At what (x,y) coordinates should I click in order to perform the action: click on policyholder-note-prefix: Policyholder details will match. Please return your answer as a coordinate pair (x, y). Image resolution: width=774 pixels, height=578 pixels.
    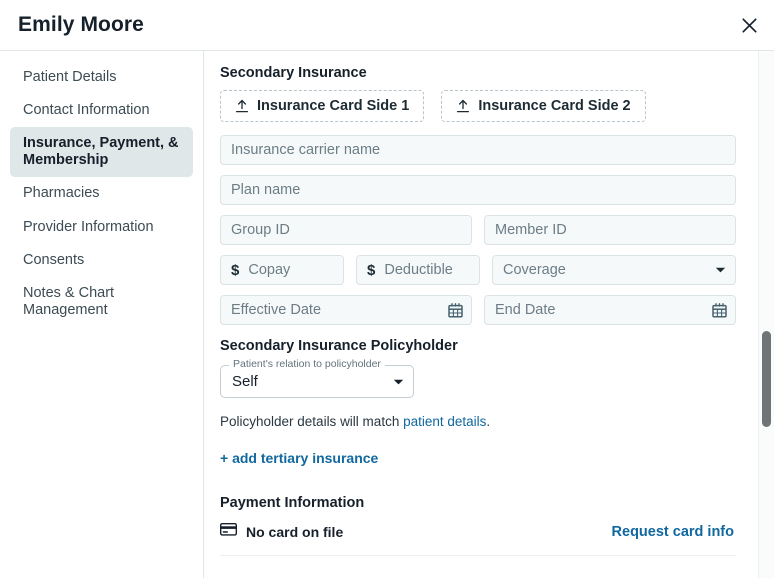
    Looking at the image, I should click on (312, 421).